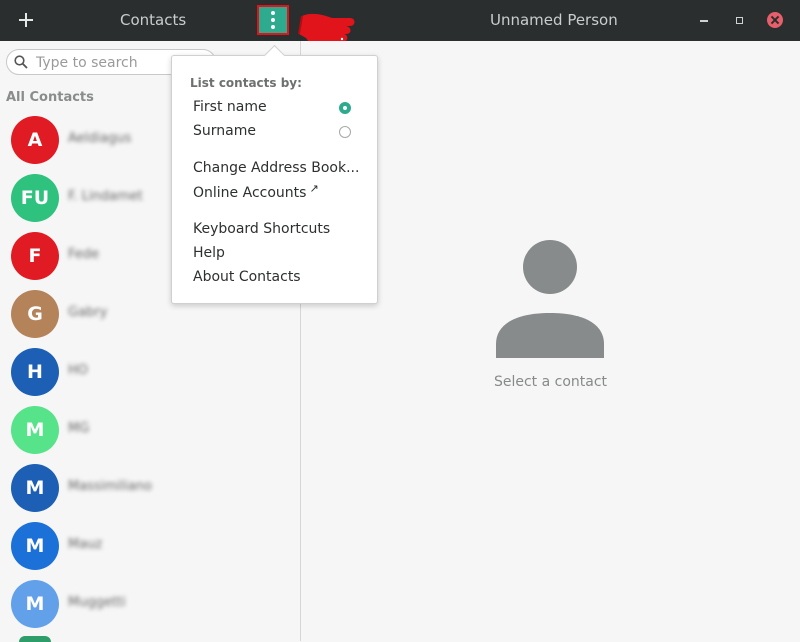 The image size is (800, 642). What do you see at coordinates (345, 108) in the screenshot?
I see `first-name-radio` at bounding box center [345, 108].